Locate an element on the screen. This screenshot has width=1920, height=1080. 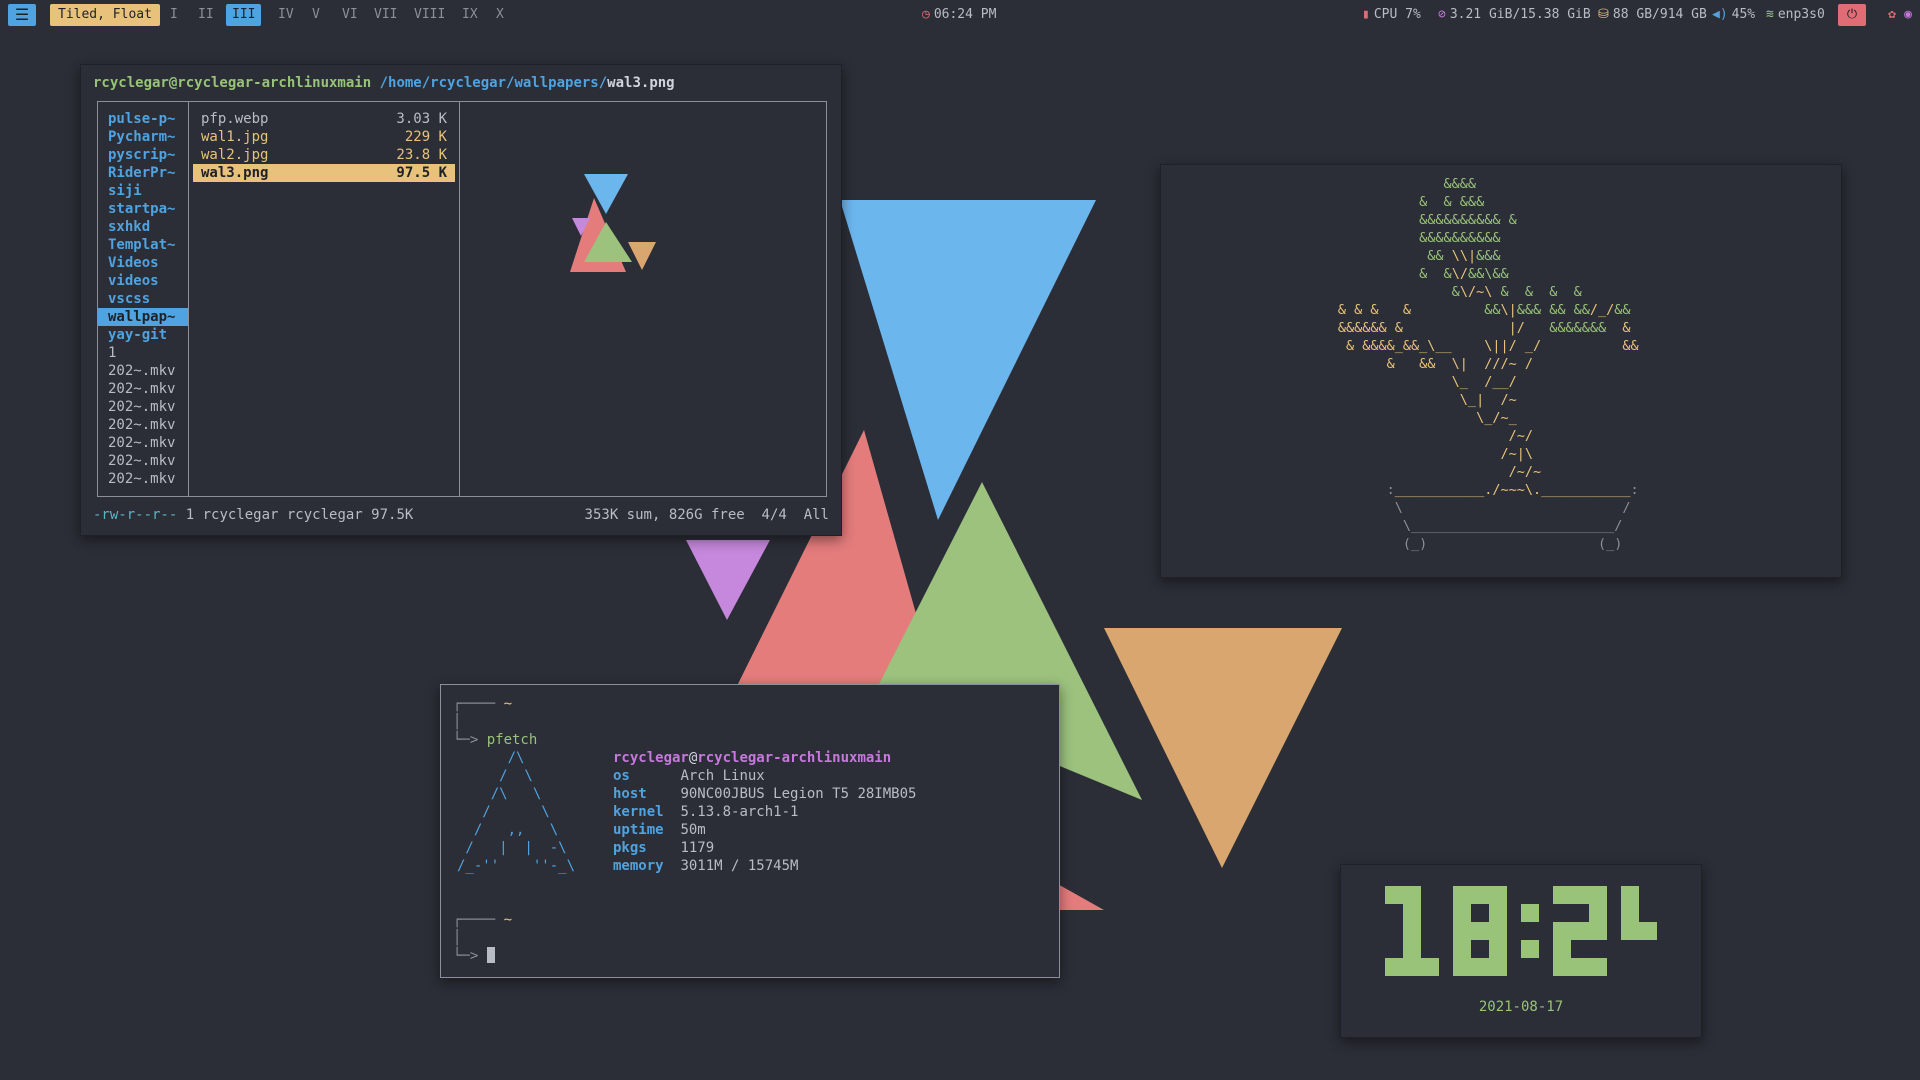
discord-icon: ◉ is located at coordinates (1908, 15).